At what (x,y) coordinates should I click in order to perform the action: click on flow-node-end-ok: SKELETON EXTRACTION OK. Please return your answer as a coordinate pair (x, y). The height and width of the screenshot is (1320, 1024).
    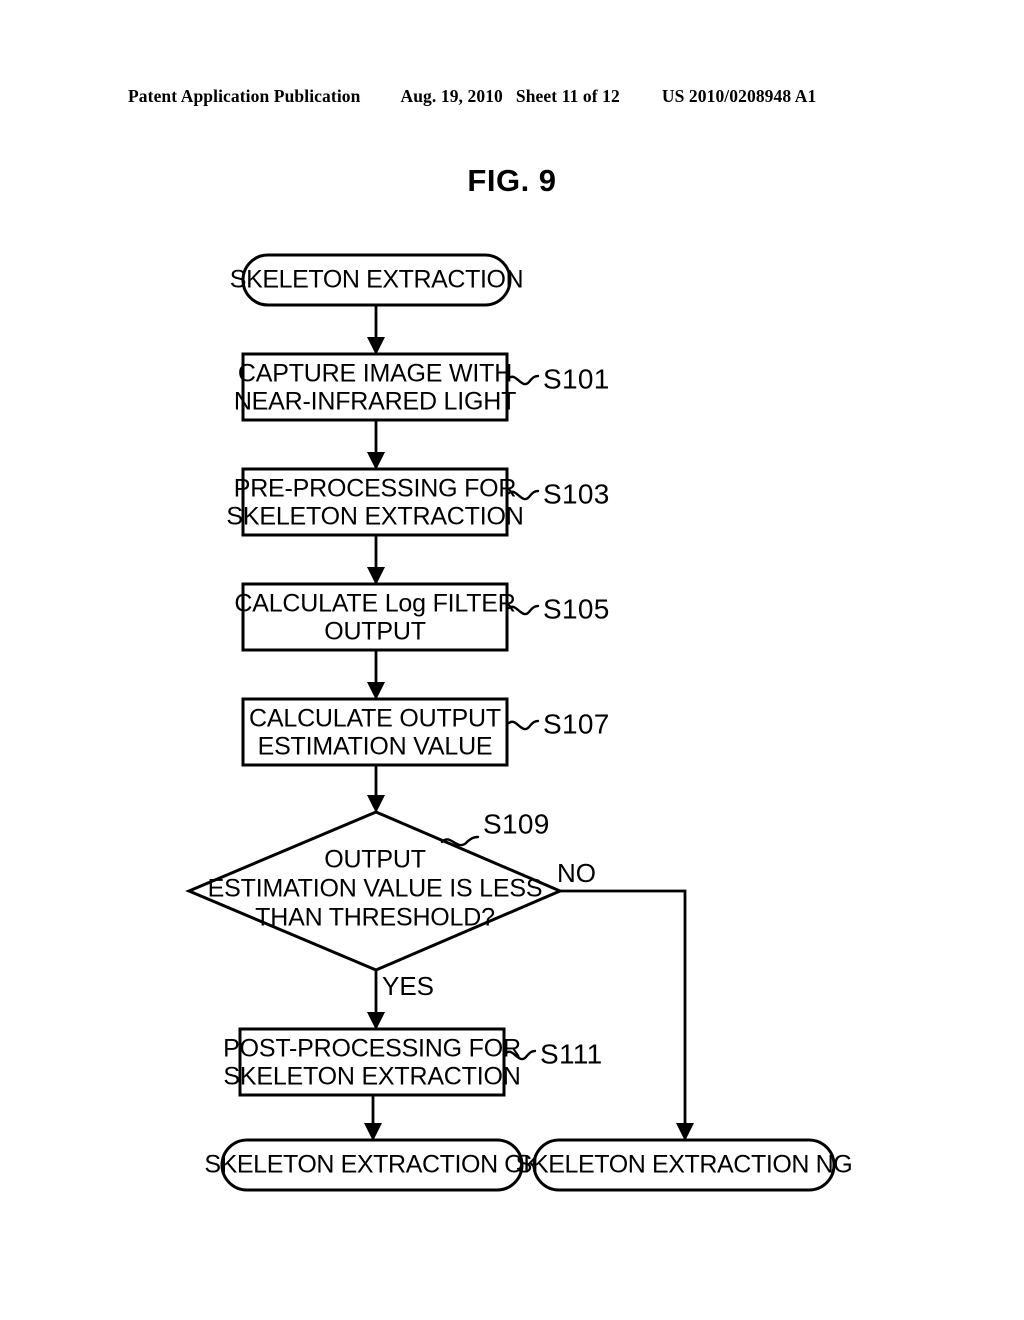
    Looking at the image, I should click on (372, 1165).